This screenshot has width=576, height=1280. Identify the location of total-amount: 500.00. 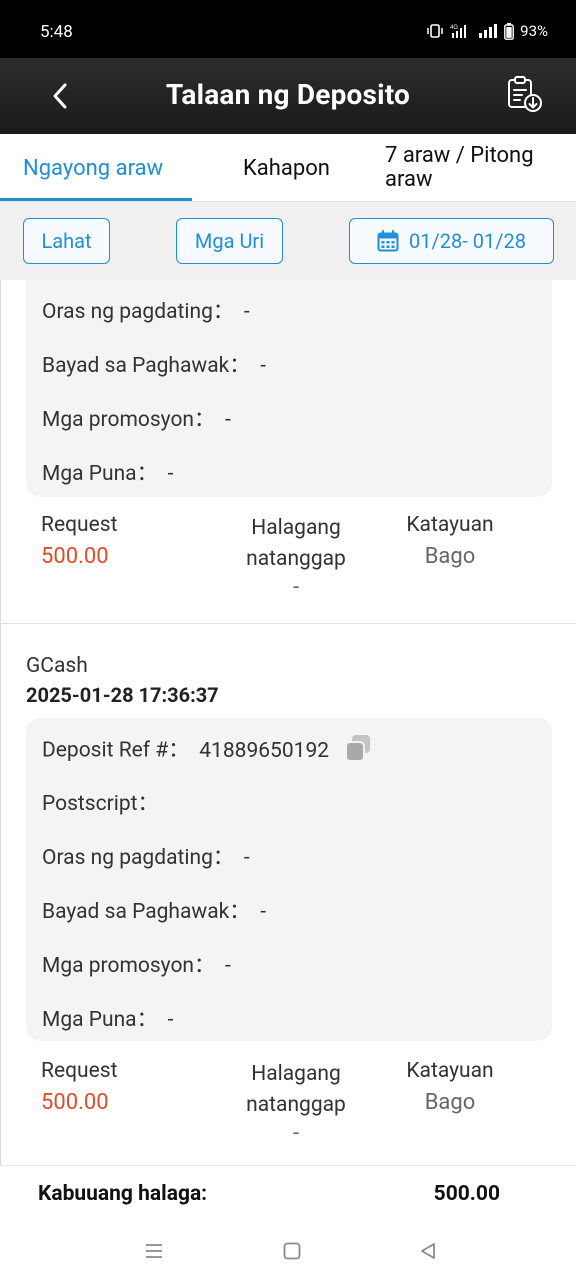
(466, 1194).